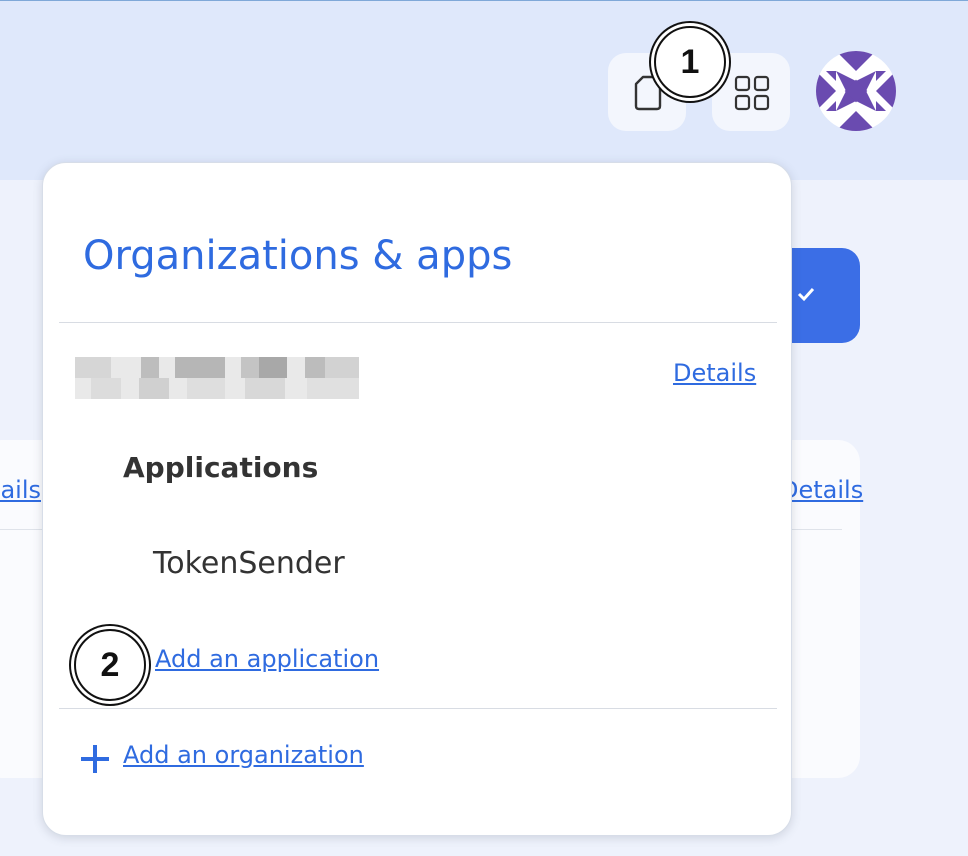 The width and height of the screenshot is (968, 856). Describe the element at coordinates (418, 708) in the screenshot. I see `popup-divider-bottom` at that location.